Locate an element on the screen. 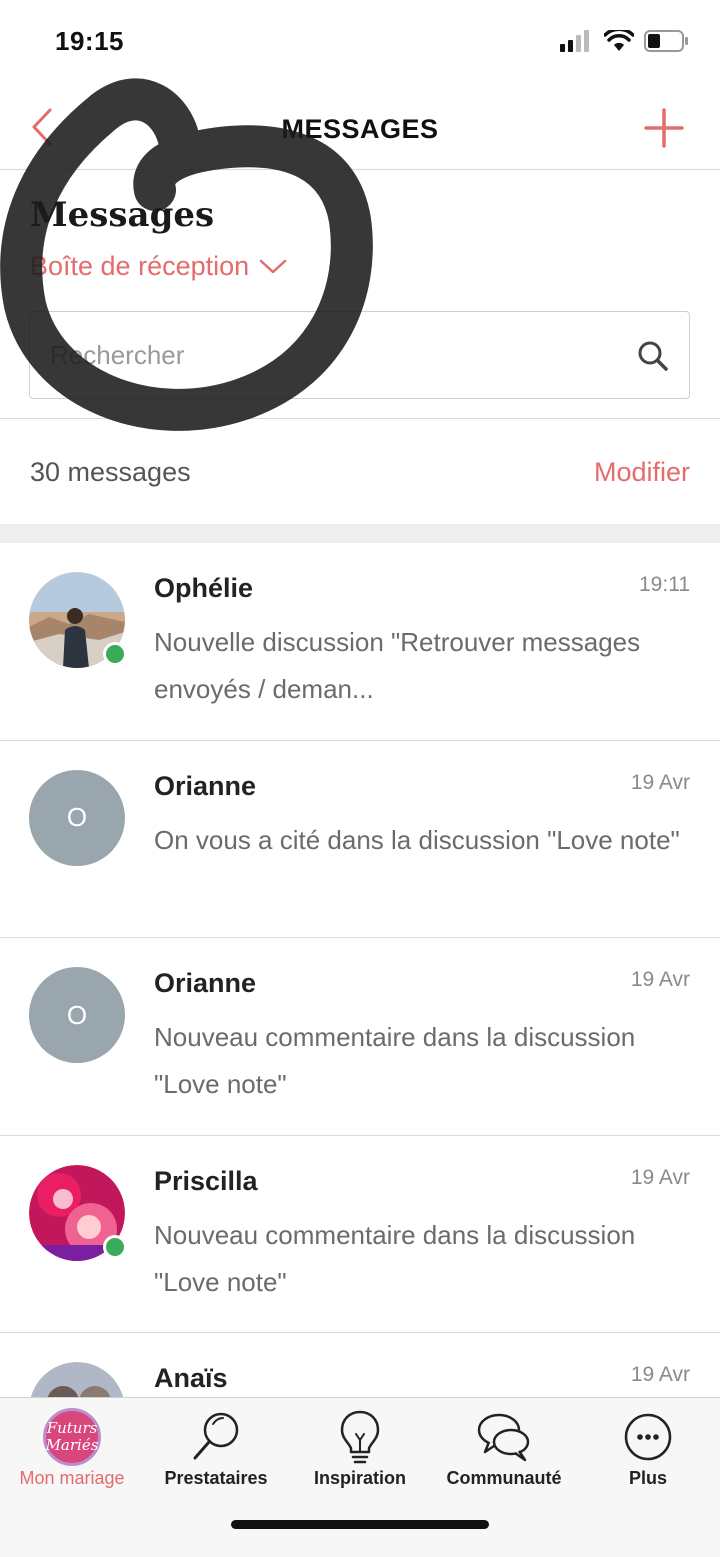 Image resolution: width=720 pixels, height=1557 pixels. sender-name: Priscilla is located at coordinates (206, 1180).